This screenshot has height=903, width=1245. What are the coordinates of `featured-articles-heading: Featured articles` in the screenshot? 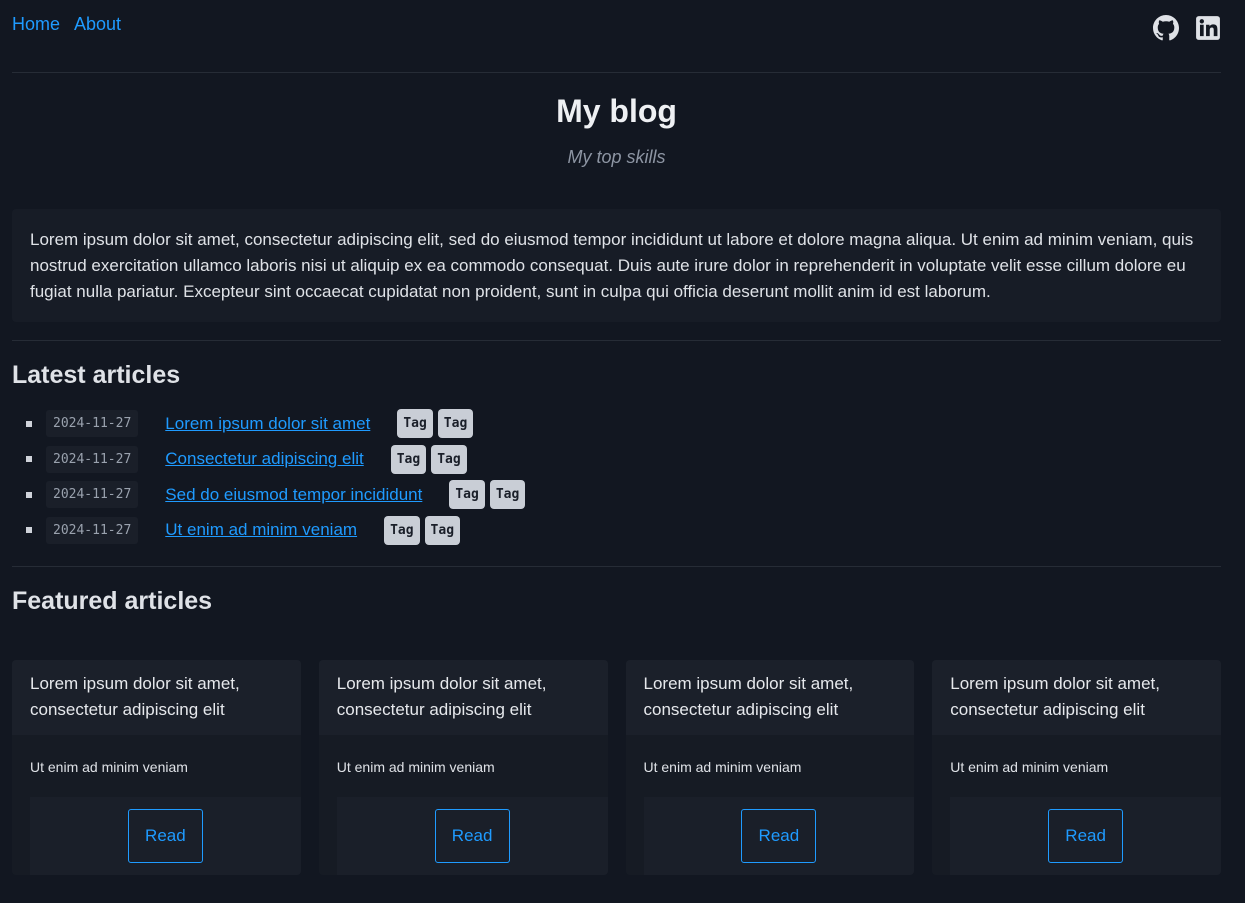 It's located at (112, 601).